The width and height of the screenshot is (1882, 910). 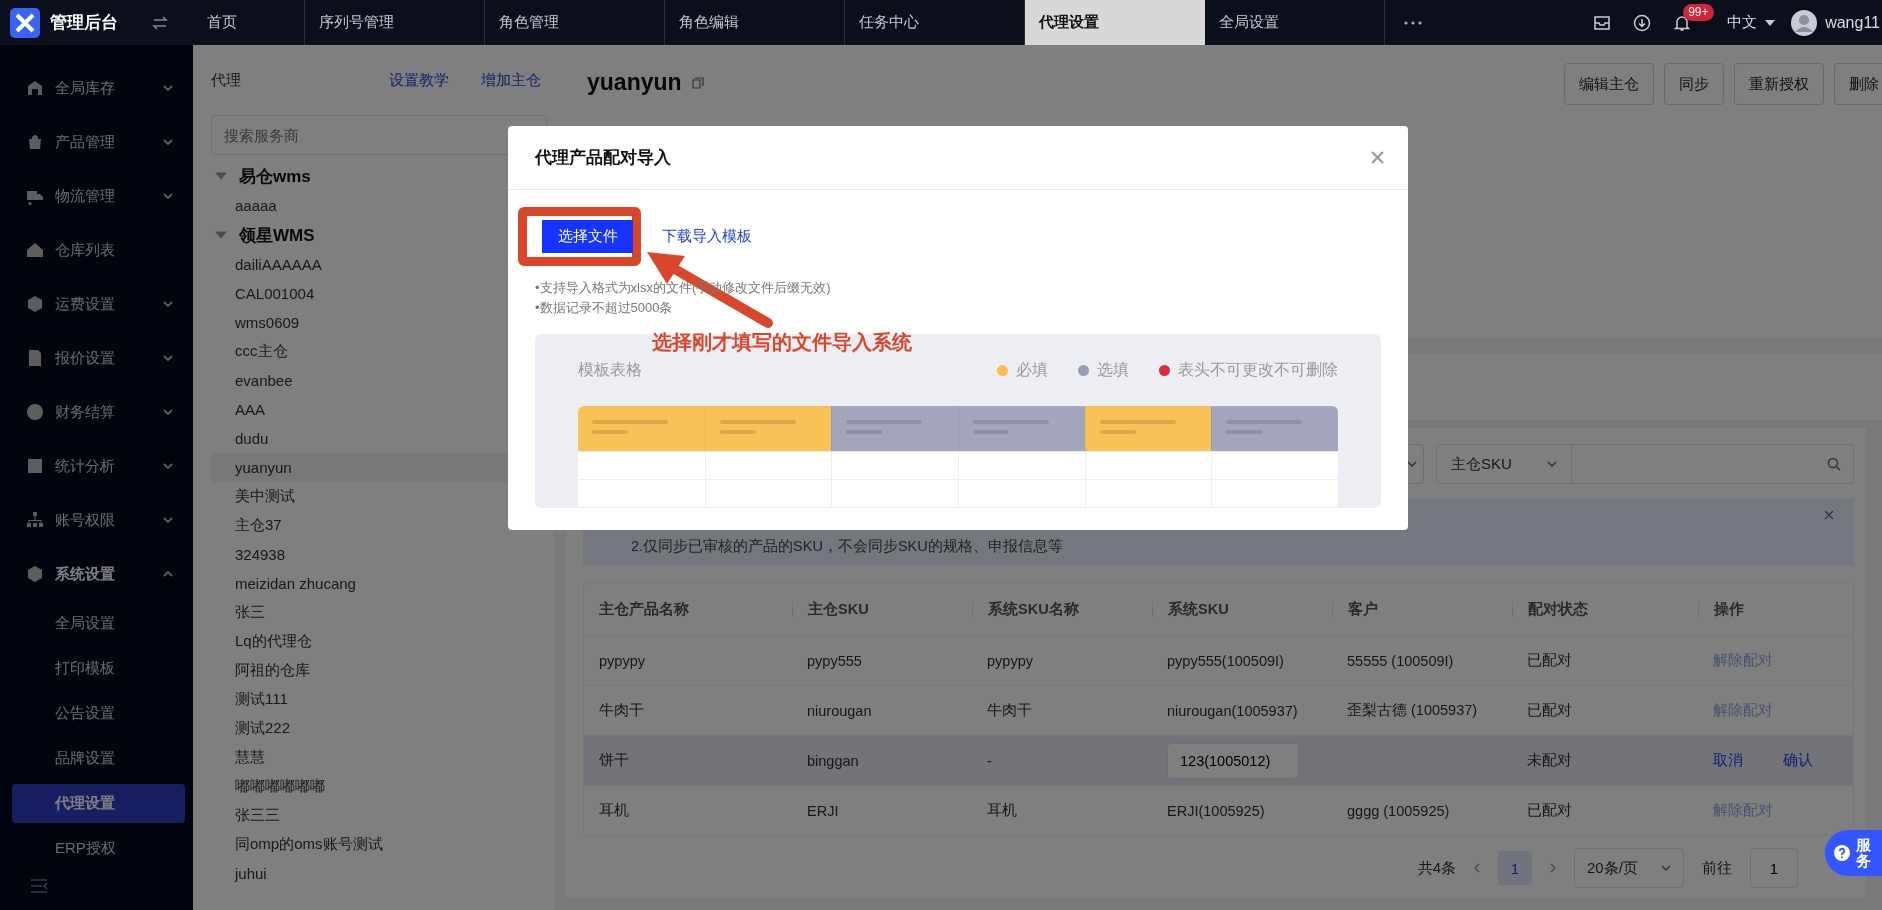 I want to click on tree-item: 同omp的oms账号测试, so click(x=379, y=844).